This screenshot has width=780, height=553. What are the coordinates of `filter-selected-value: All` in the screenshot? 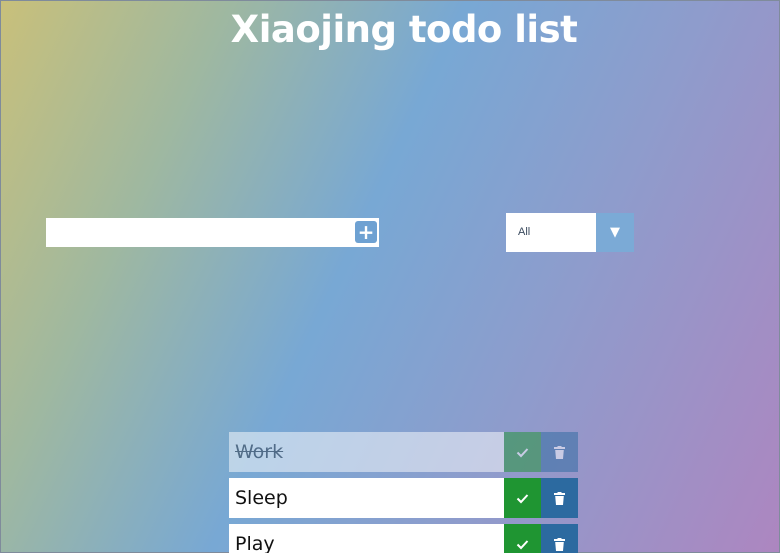 It's located at (524, 232).